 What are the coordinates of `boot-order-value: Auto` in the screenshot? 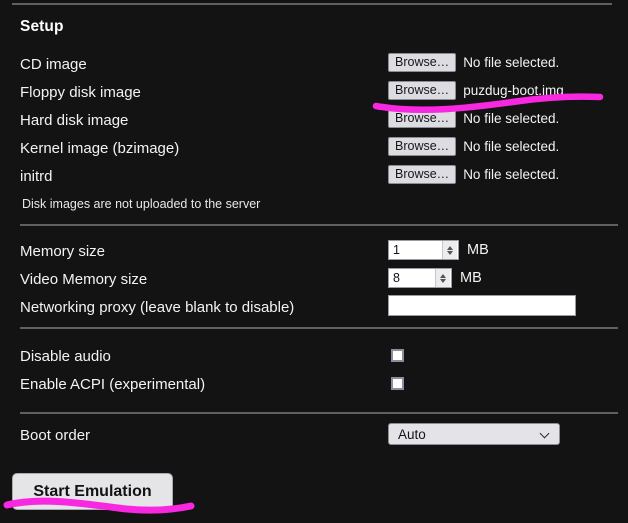 It's located at (412, 434).